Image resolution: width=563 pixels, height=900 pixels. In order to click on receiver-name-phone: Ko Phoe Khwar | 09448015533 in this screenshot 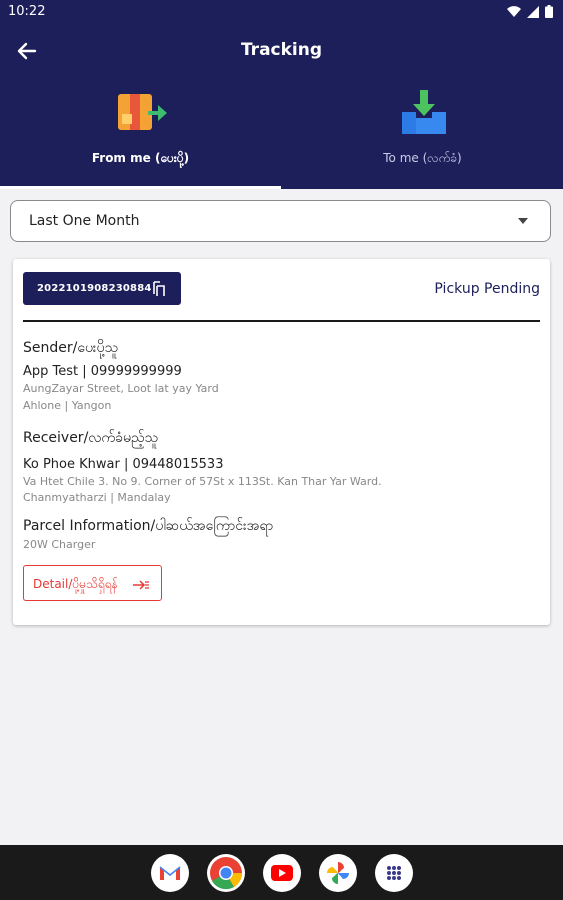, I will do `click(123, 464)`.